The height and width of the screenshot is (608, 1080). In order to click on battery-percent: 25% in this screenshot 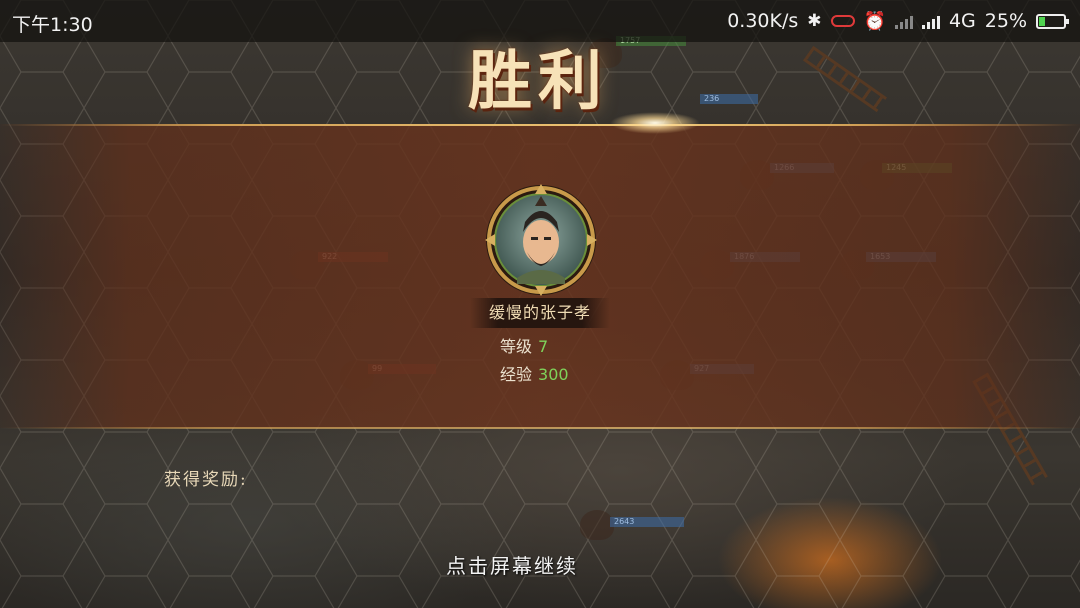, I will do `click(1005, 21)`.